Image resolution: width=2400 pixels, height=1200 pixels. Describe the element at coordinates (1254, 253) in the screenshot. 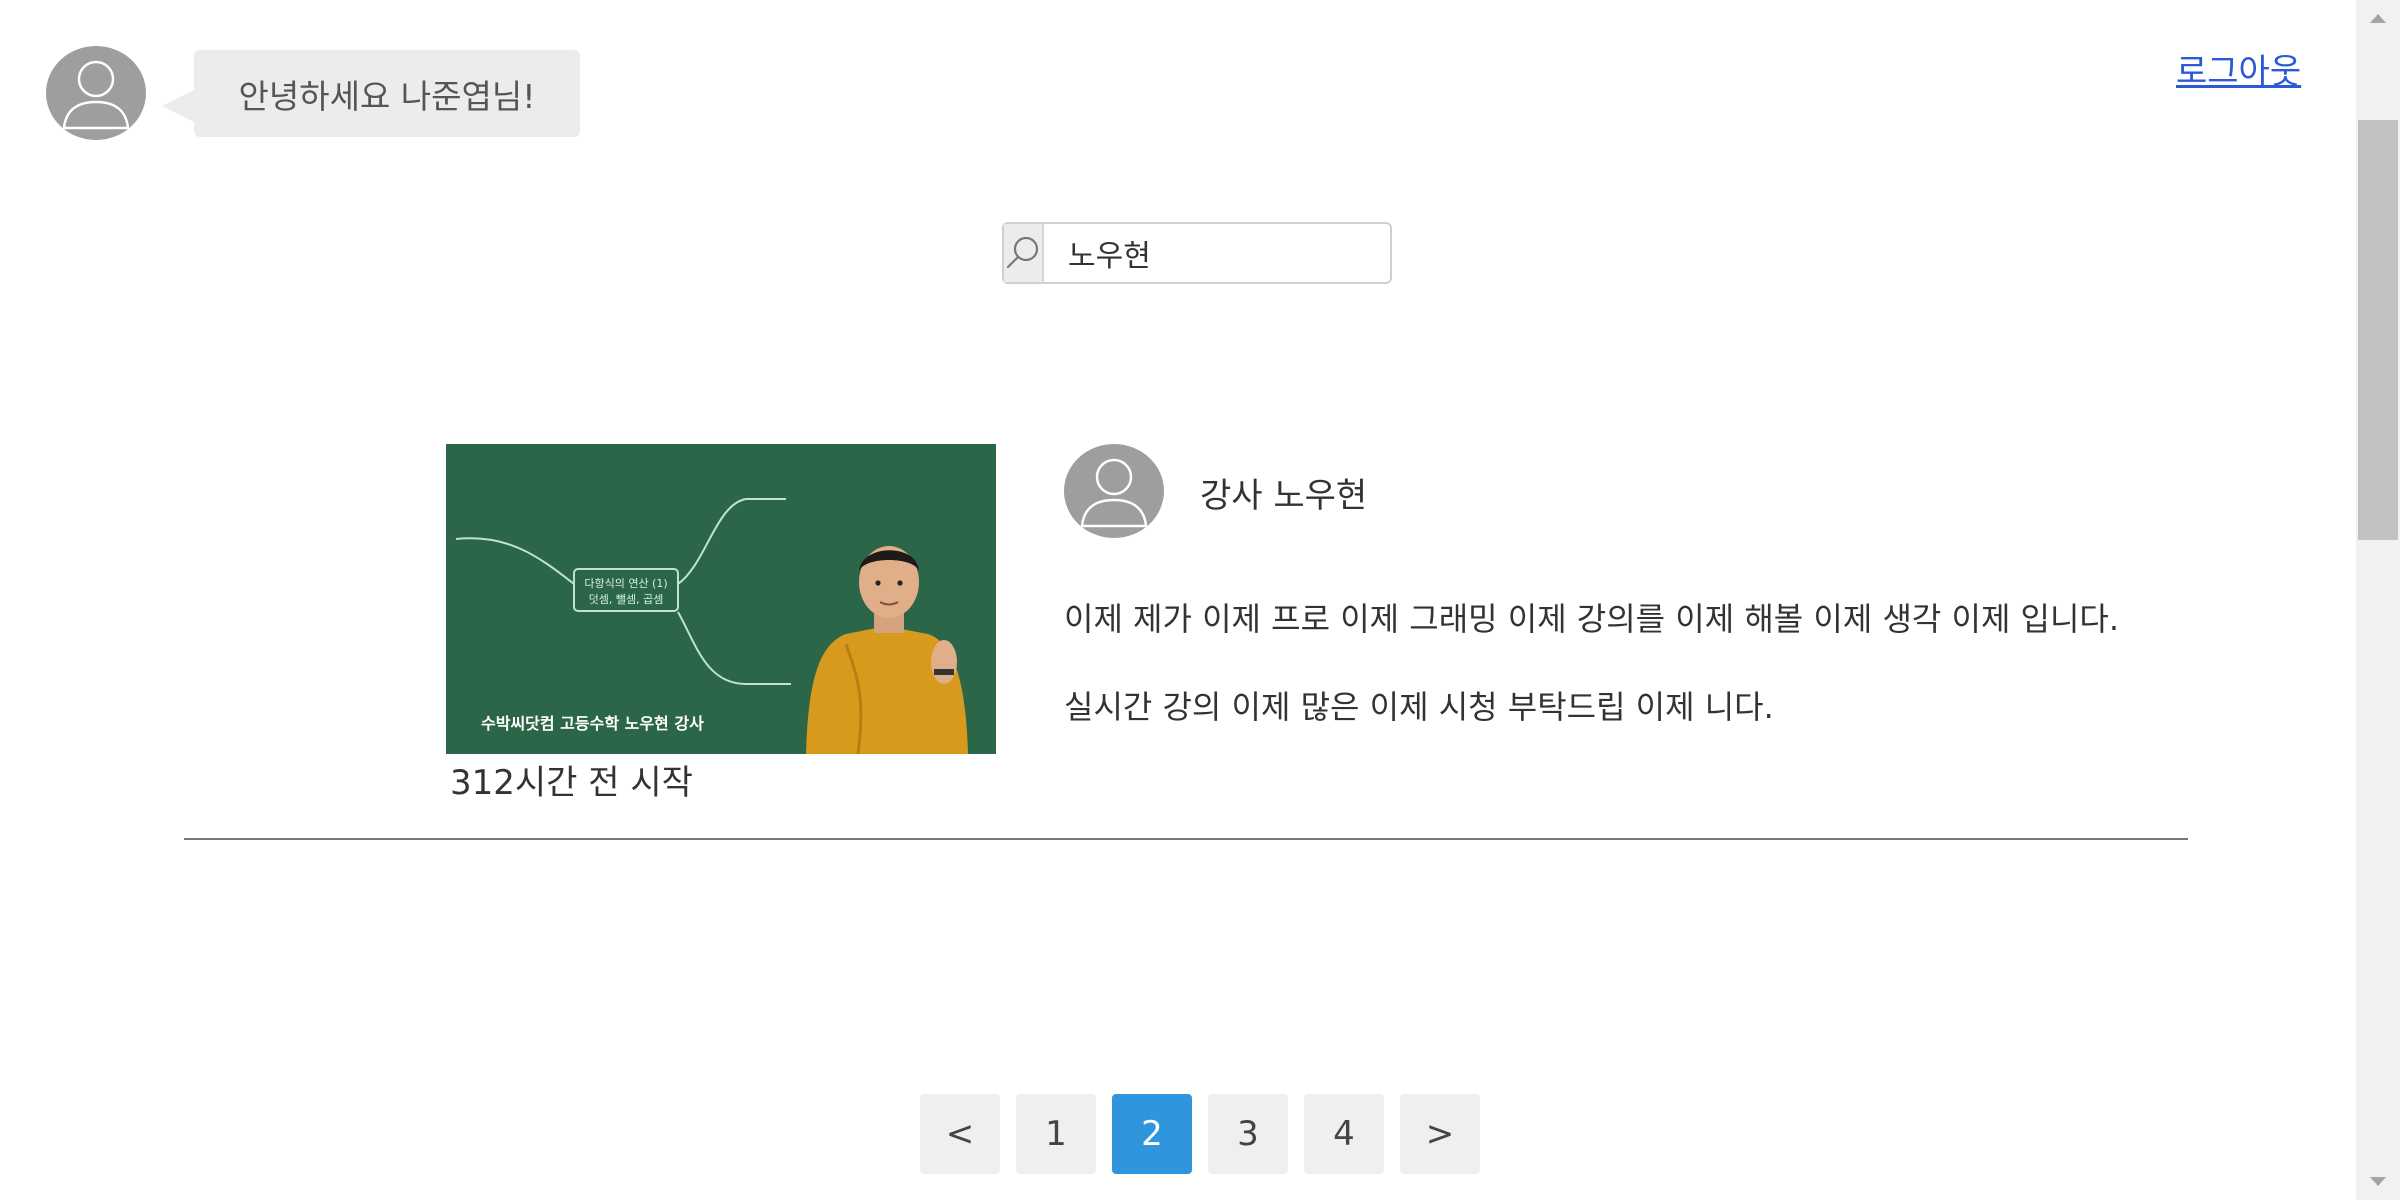

I see `search-input` at that location.